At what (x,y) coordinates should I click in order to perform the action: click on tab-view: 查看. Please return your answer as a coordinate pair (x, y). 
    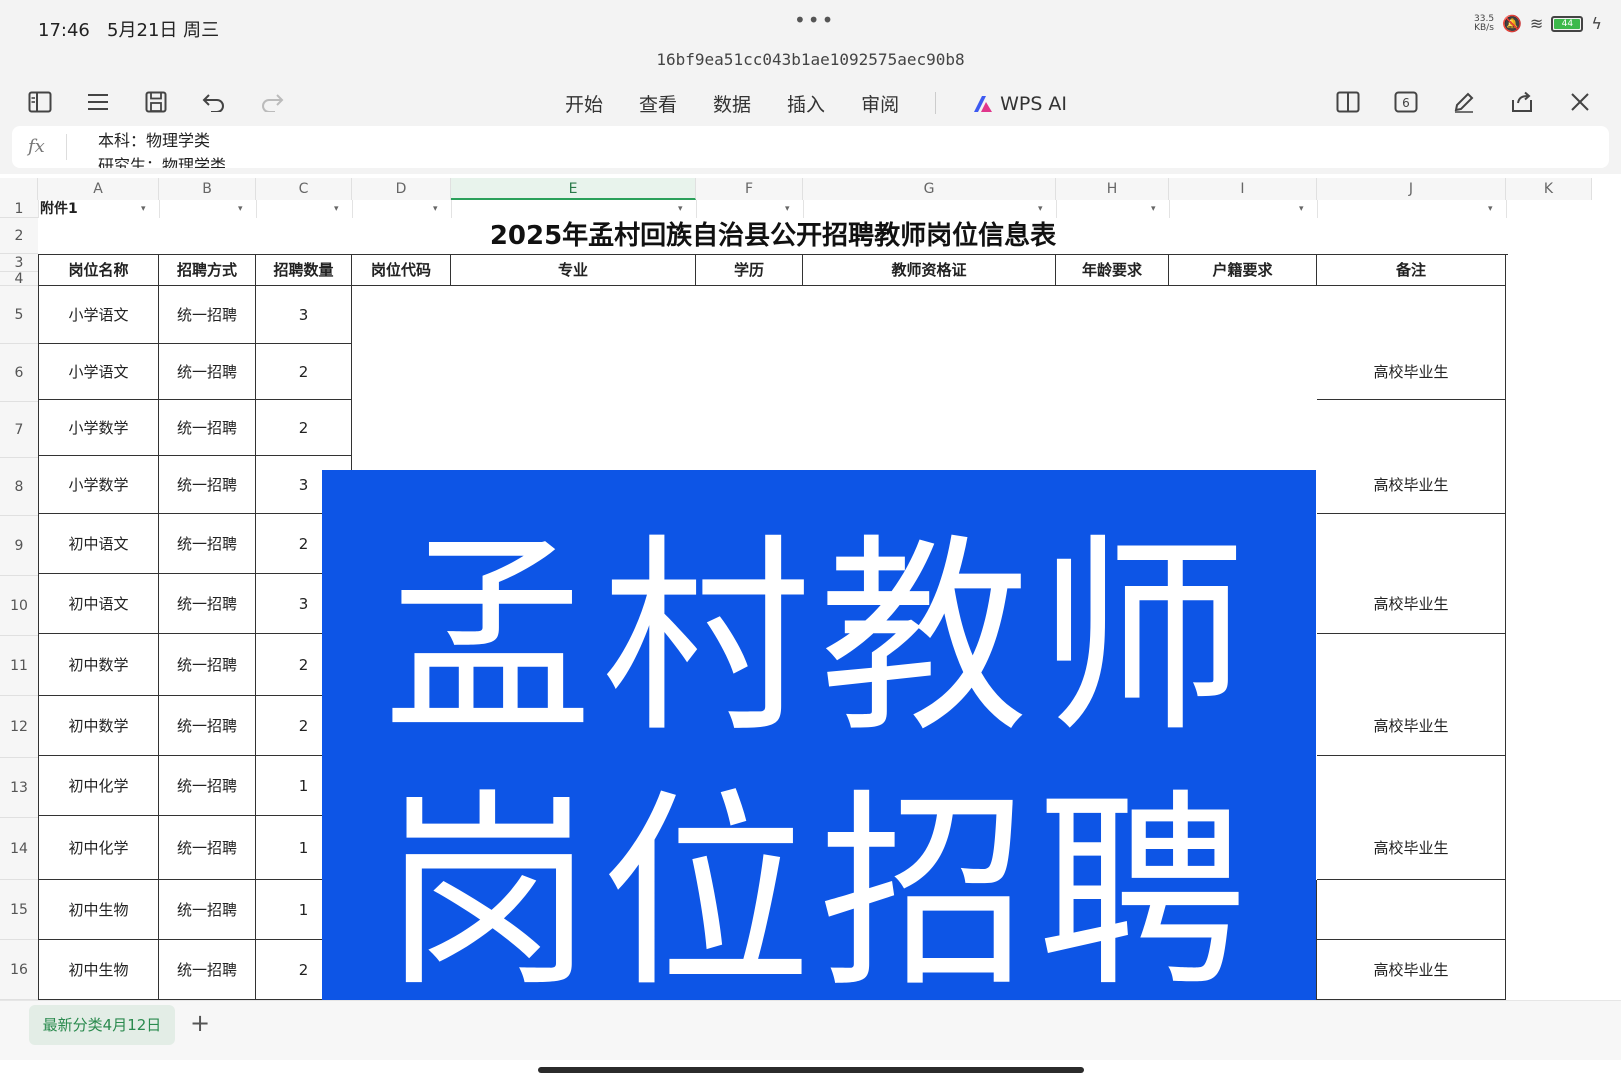
    Looking at the image, I should click on (658, 103).